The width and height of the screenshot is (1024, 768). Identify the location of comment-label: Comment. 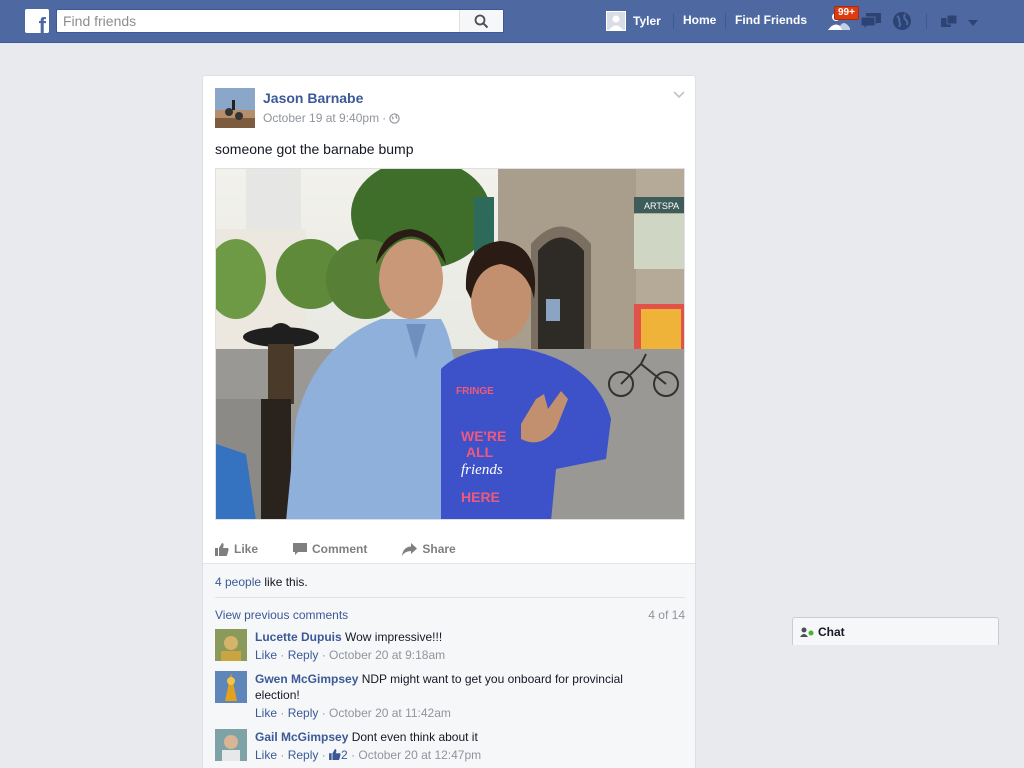
(340, 549).